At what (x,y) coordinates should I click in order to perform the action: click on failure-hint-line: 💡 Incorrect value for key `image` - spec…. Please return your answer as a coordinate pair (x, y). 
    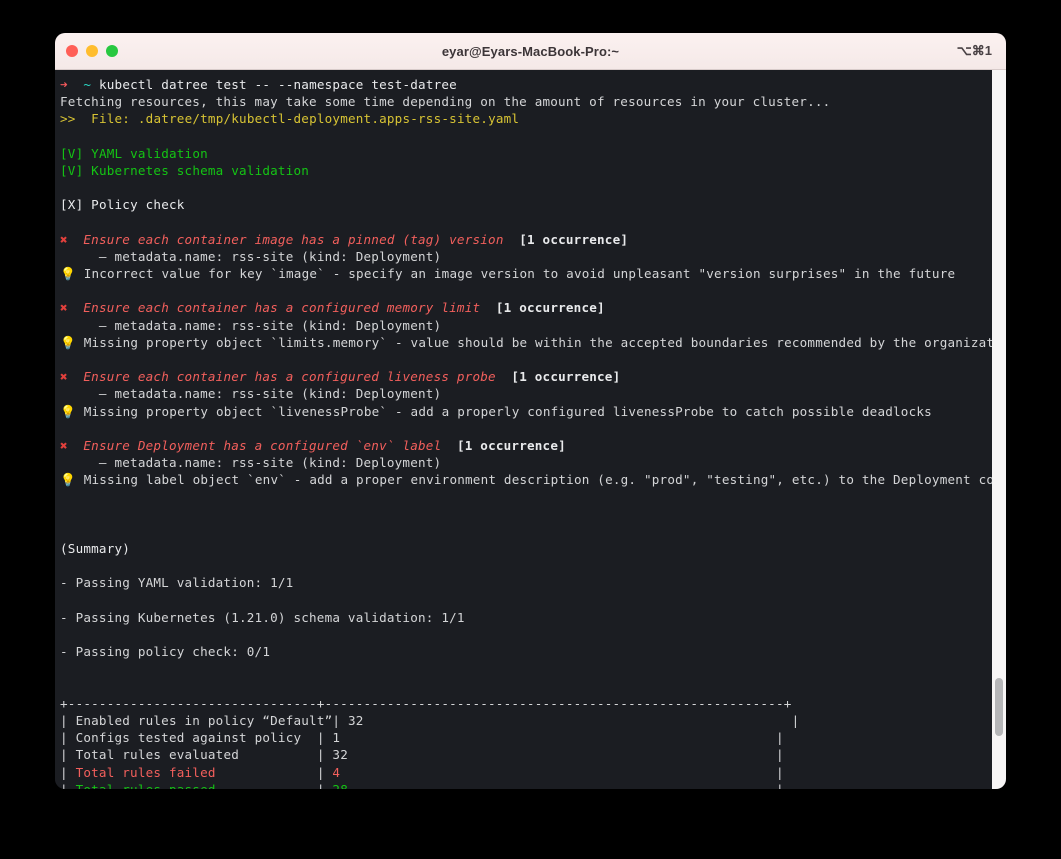
    Looking at the image, I should click on (533, 273).